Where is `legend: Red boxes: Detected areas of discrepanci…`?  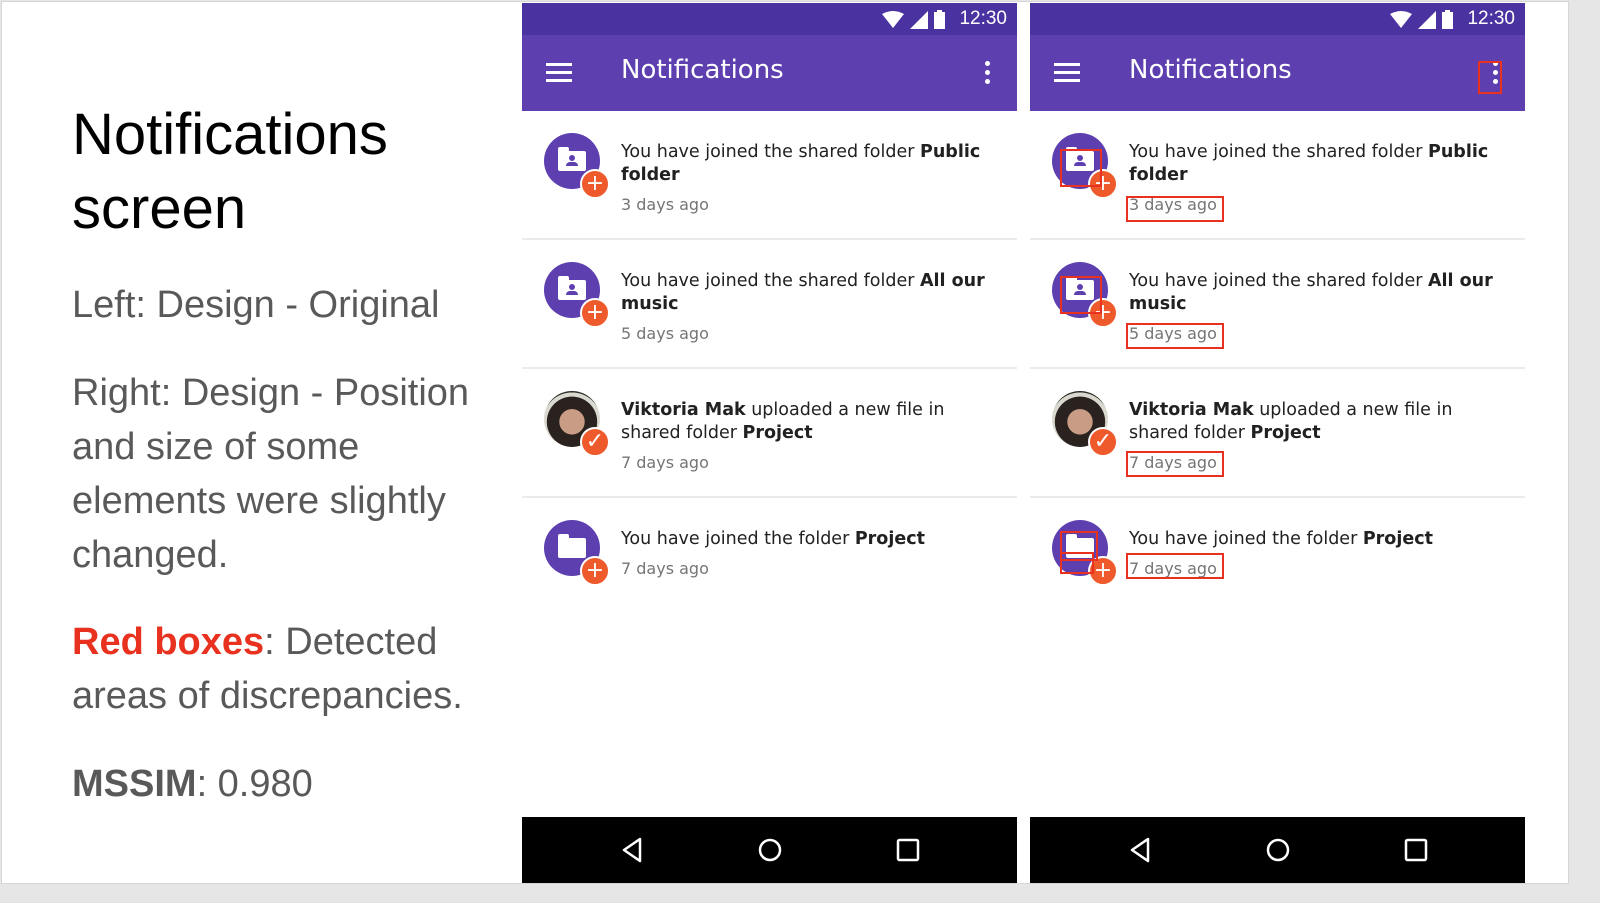
legend: Red boxes: Detected areas of discrepanci… is located at coordinates (287, 669).